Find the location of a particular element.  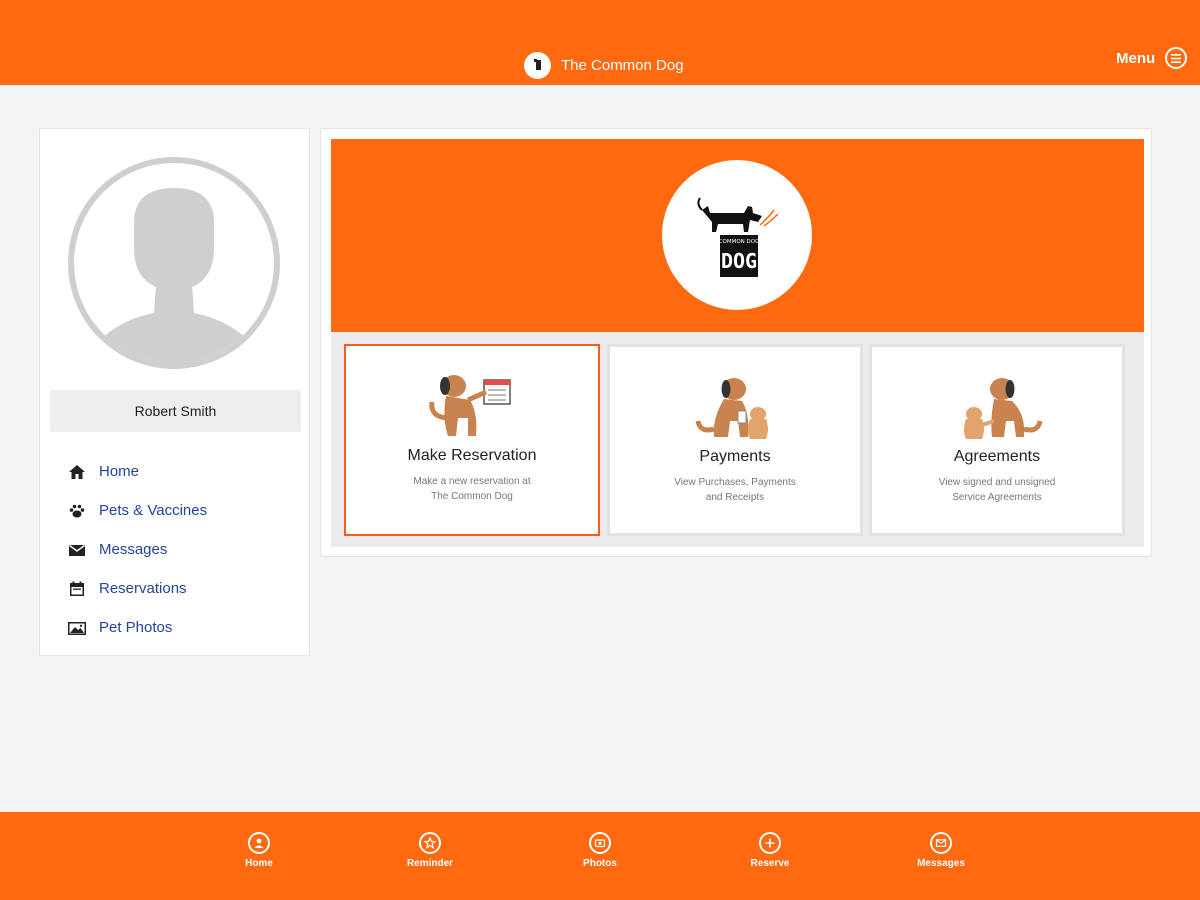

sidebar-item-label: Pet Photos is located at coordinates (136, 627).